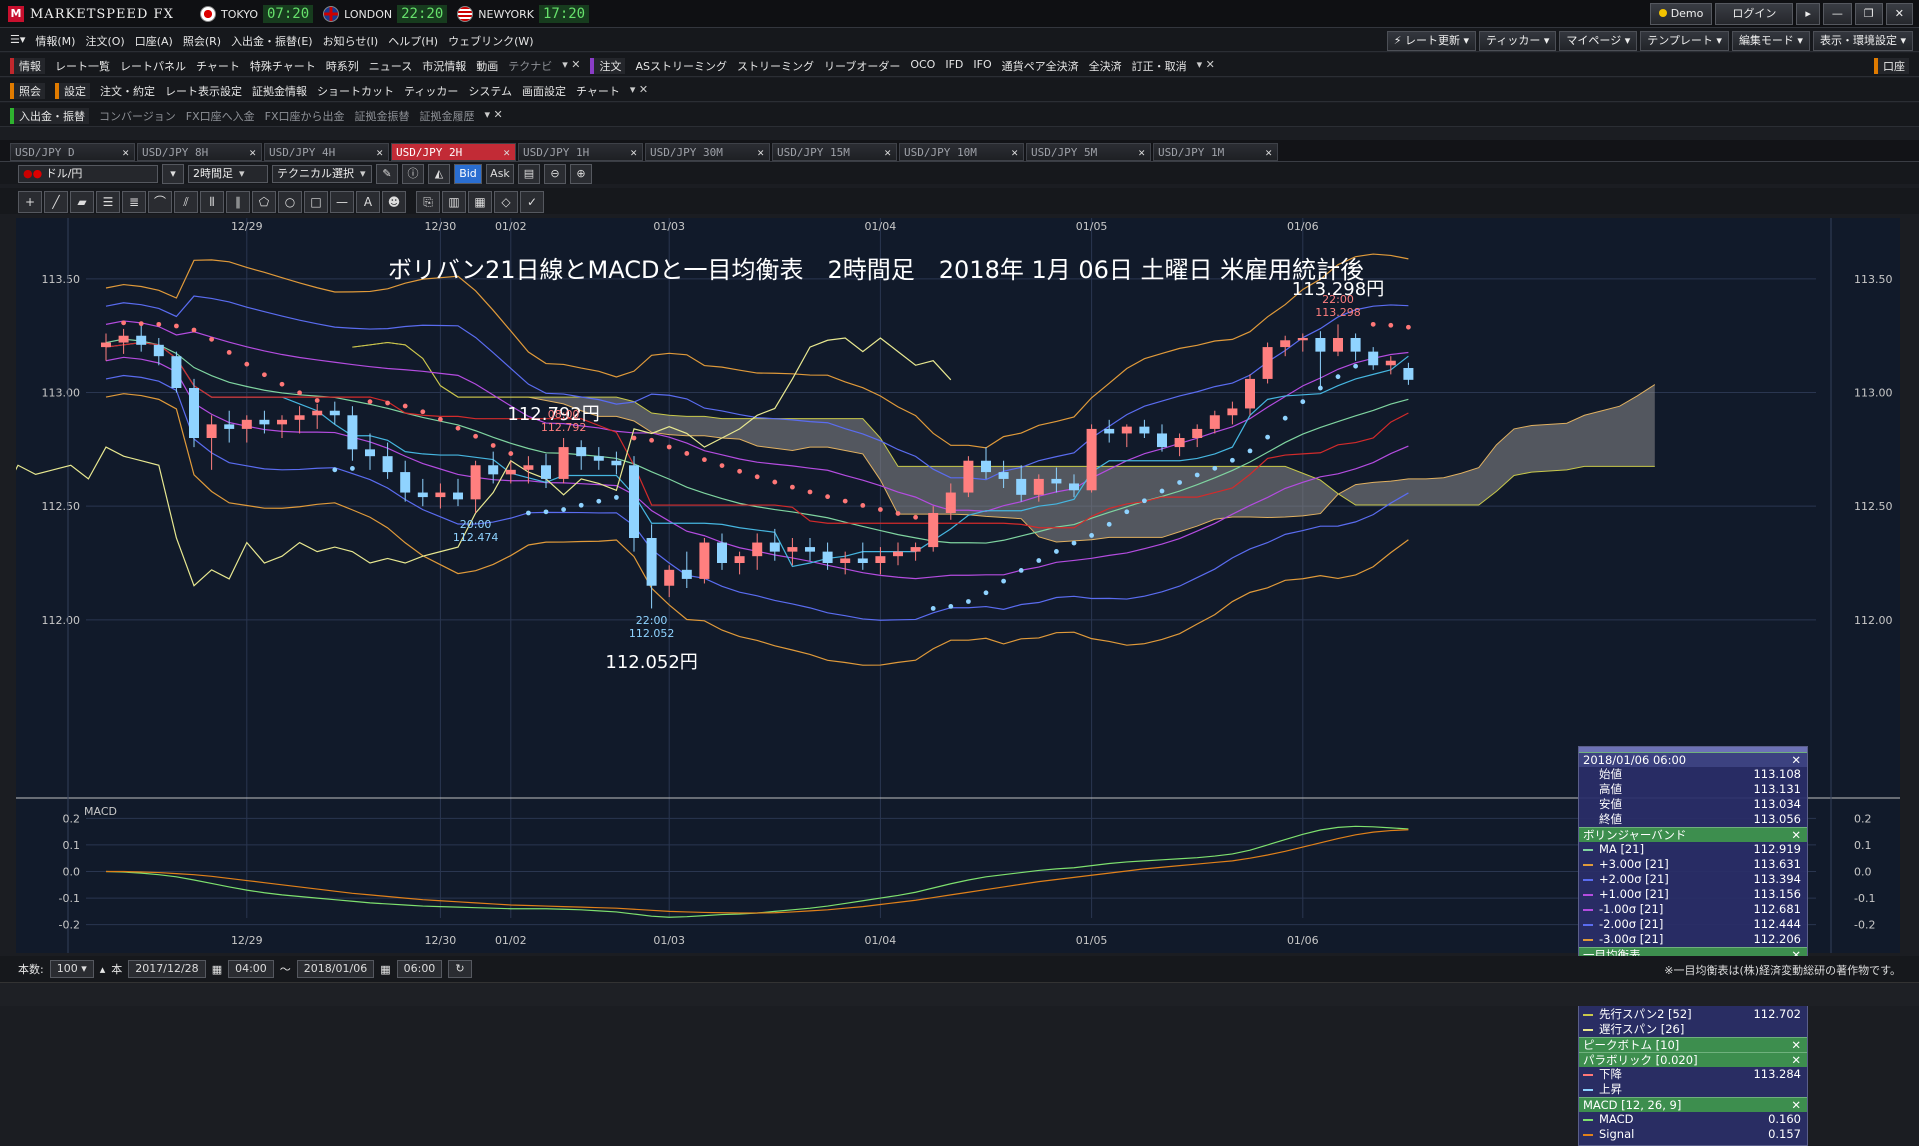  What do you see at coordinates (283, 66) in the screenshot?
I see `tool-special-chart: 特殊チャート` at bounding box center [283, 66].